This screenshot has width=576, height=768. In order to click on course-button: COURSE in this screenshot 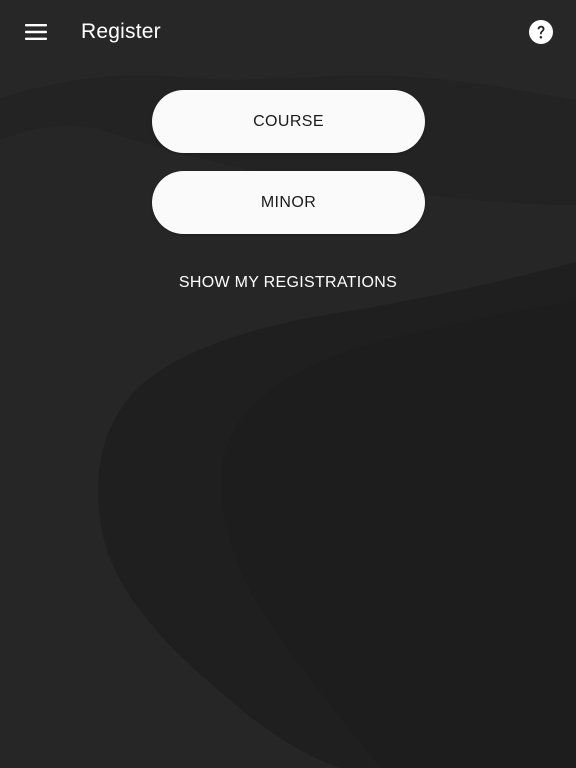, I will do `click(288, 121)`.